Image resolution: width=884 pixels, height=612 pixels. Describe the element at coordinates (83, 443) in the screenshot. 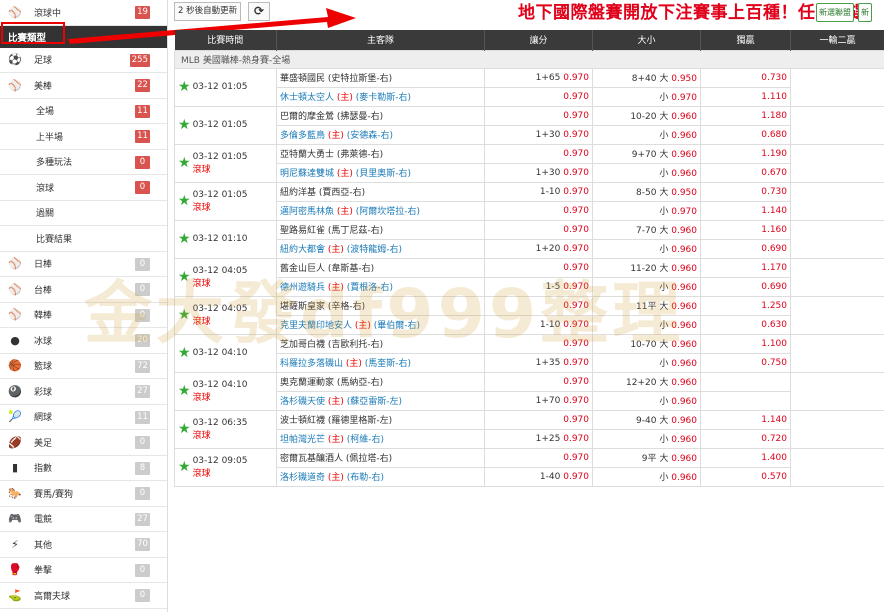

I see `sidebar-item: 🏈 美足 0` at that location.